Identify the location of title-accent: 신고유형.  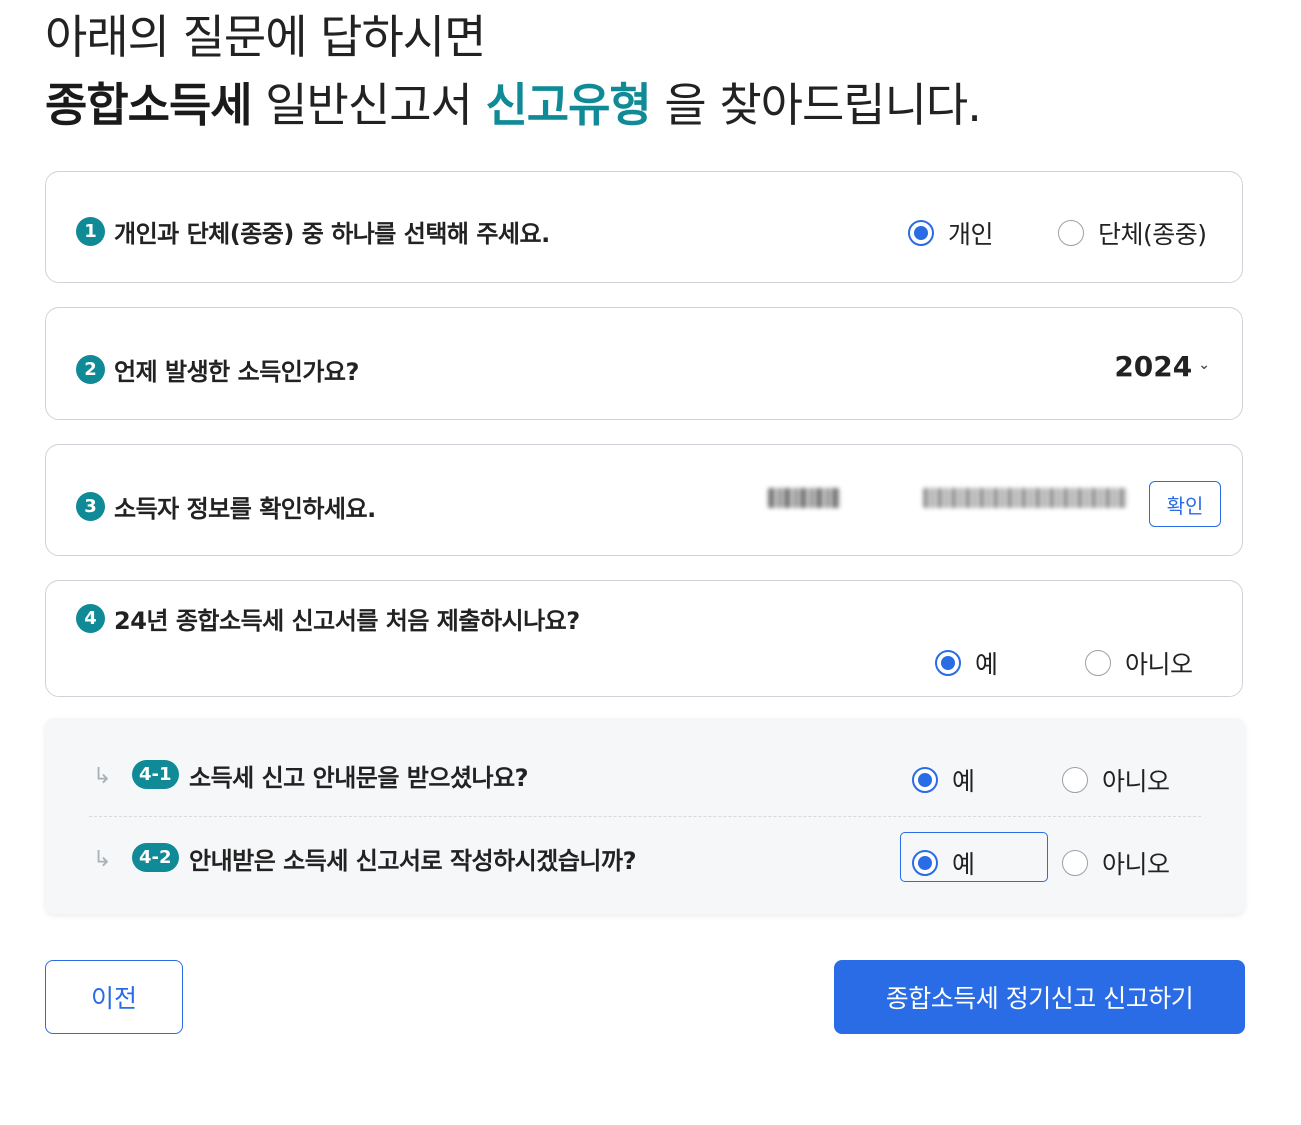
(568, 105).